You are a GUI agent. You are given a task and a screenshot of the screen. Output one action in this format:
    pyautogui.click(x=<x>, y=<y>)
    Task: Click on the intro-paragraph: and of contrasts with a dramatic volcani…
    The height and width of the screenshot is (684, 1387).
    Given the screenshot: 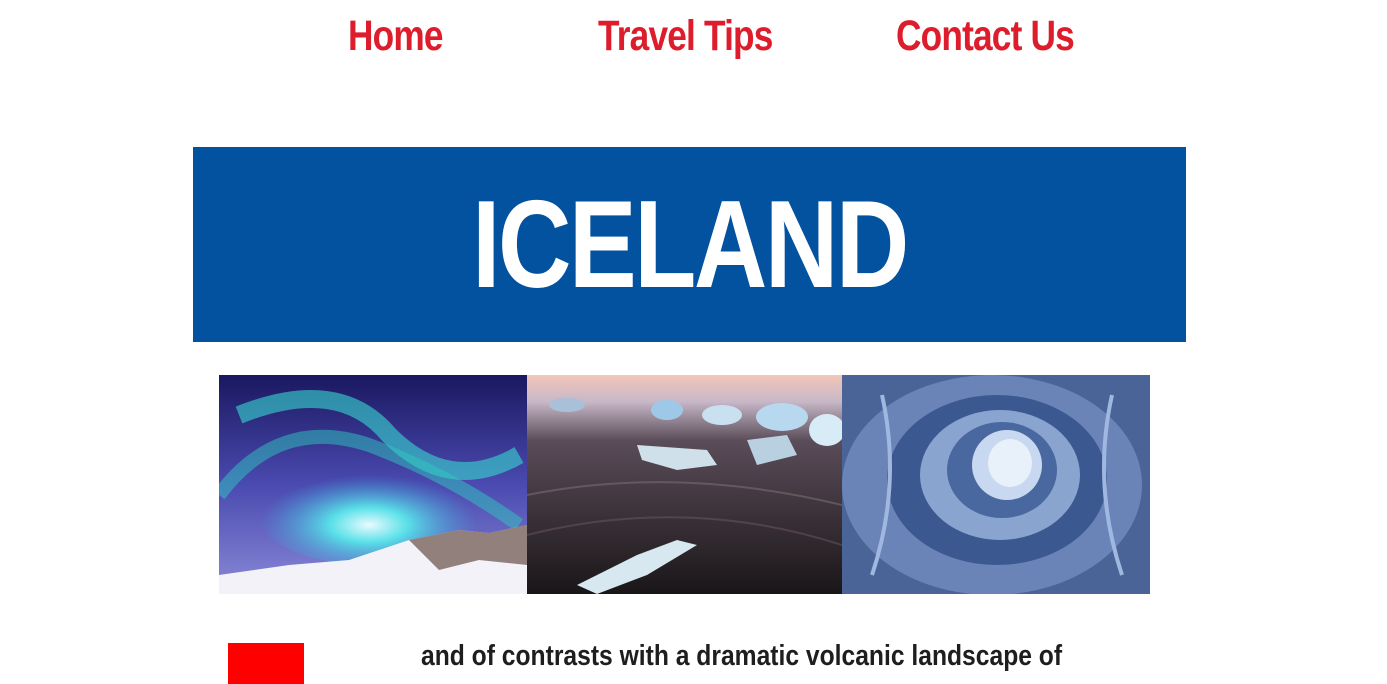 What is the action you would take?
    pyautogui.click(x=742, y=656)
    